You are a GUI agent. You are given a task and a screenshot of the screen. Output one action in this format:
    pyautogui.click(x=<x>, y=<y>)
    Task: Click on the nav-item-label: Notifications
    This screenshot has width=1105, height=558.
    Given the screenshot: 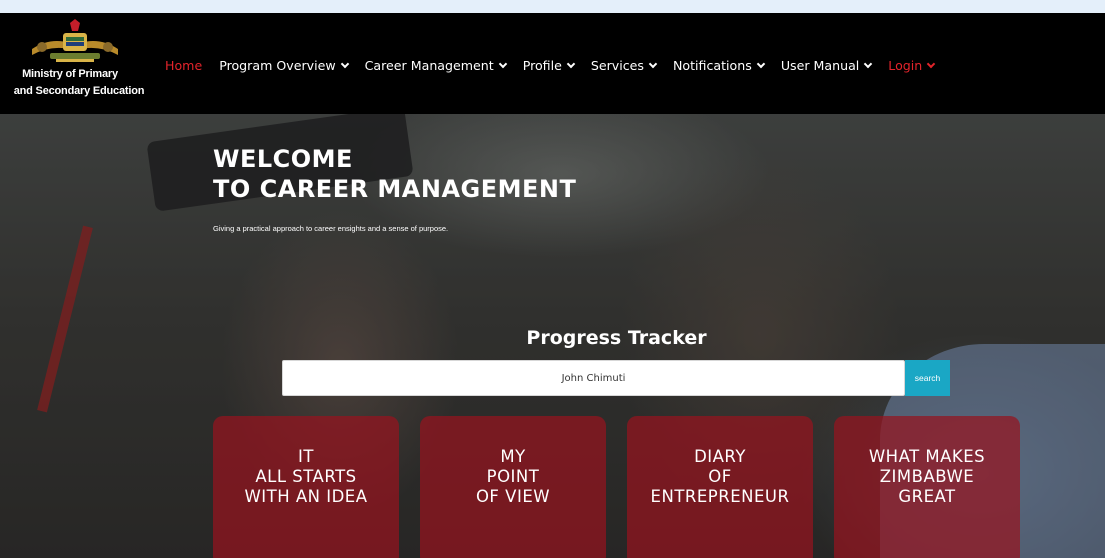 What is the action you would take?
    pyautogui.click(x=712, y=65)
    